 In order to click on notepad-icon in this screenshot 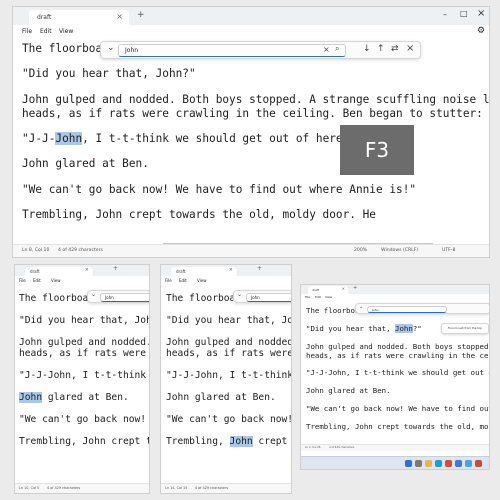, I will do `click(468, 463)`.